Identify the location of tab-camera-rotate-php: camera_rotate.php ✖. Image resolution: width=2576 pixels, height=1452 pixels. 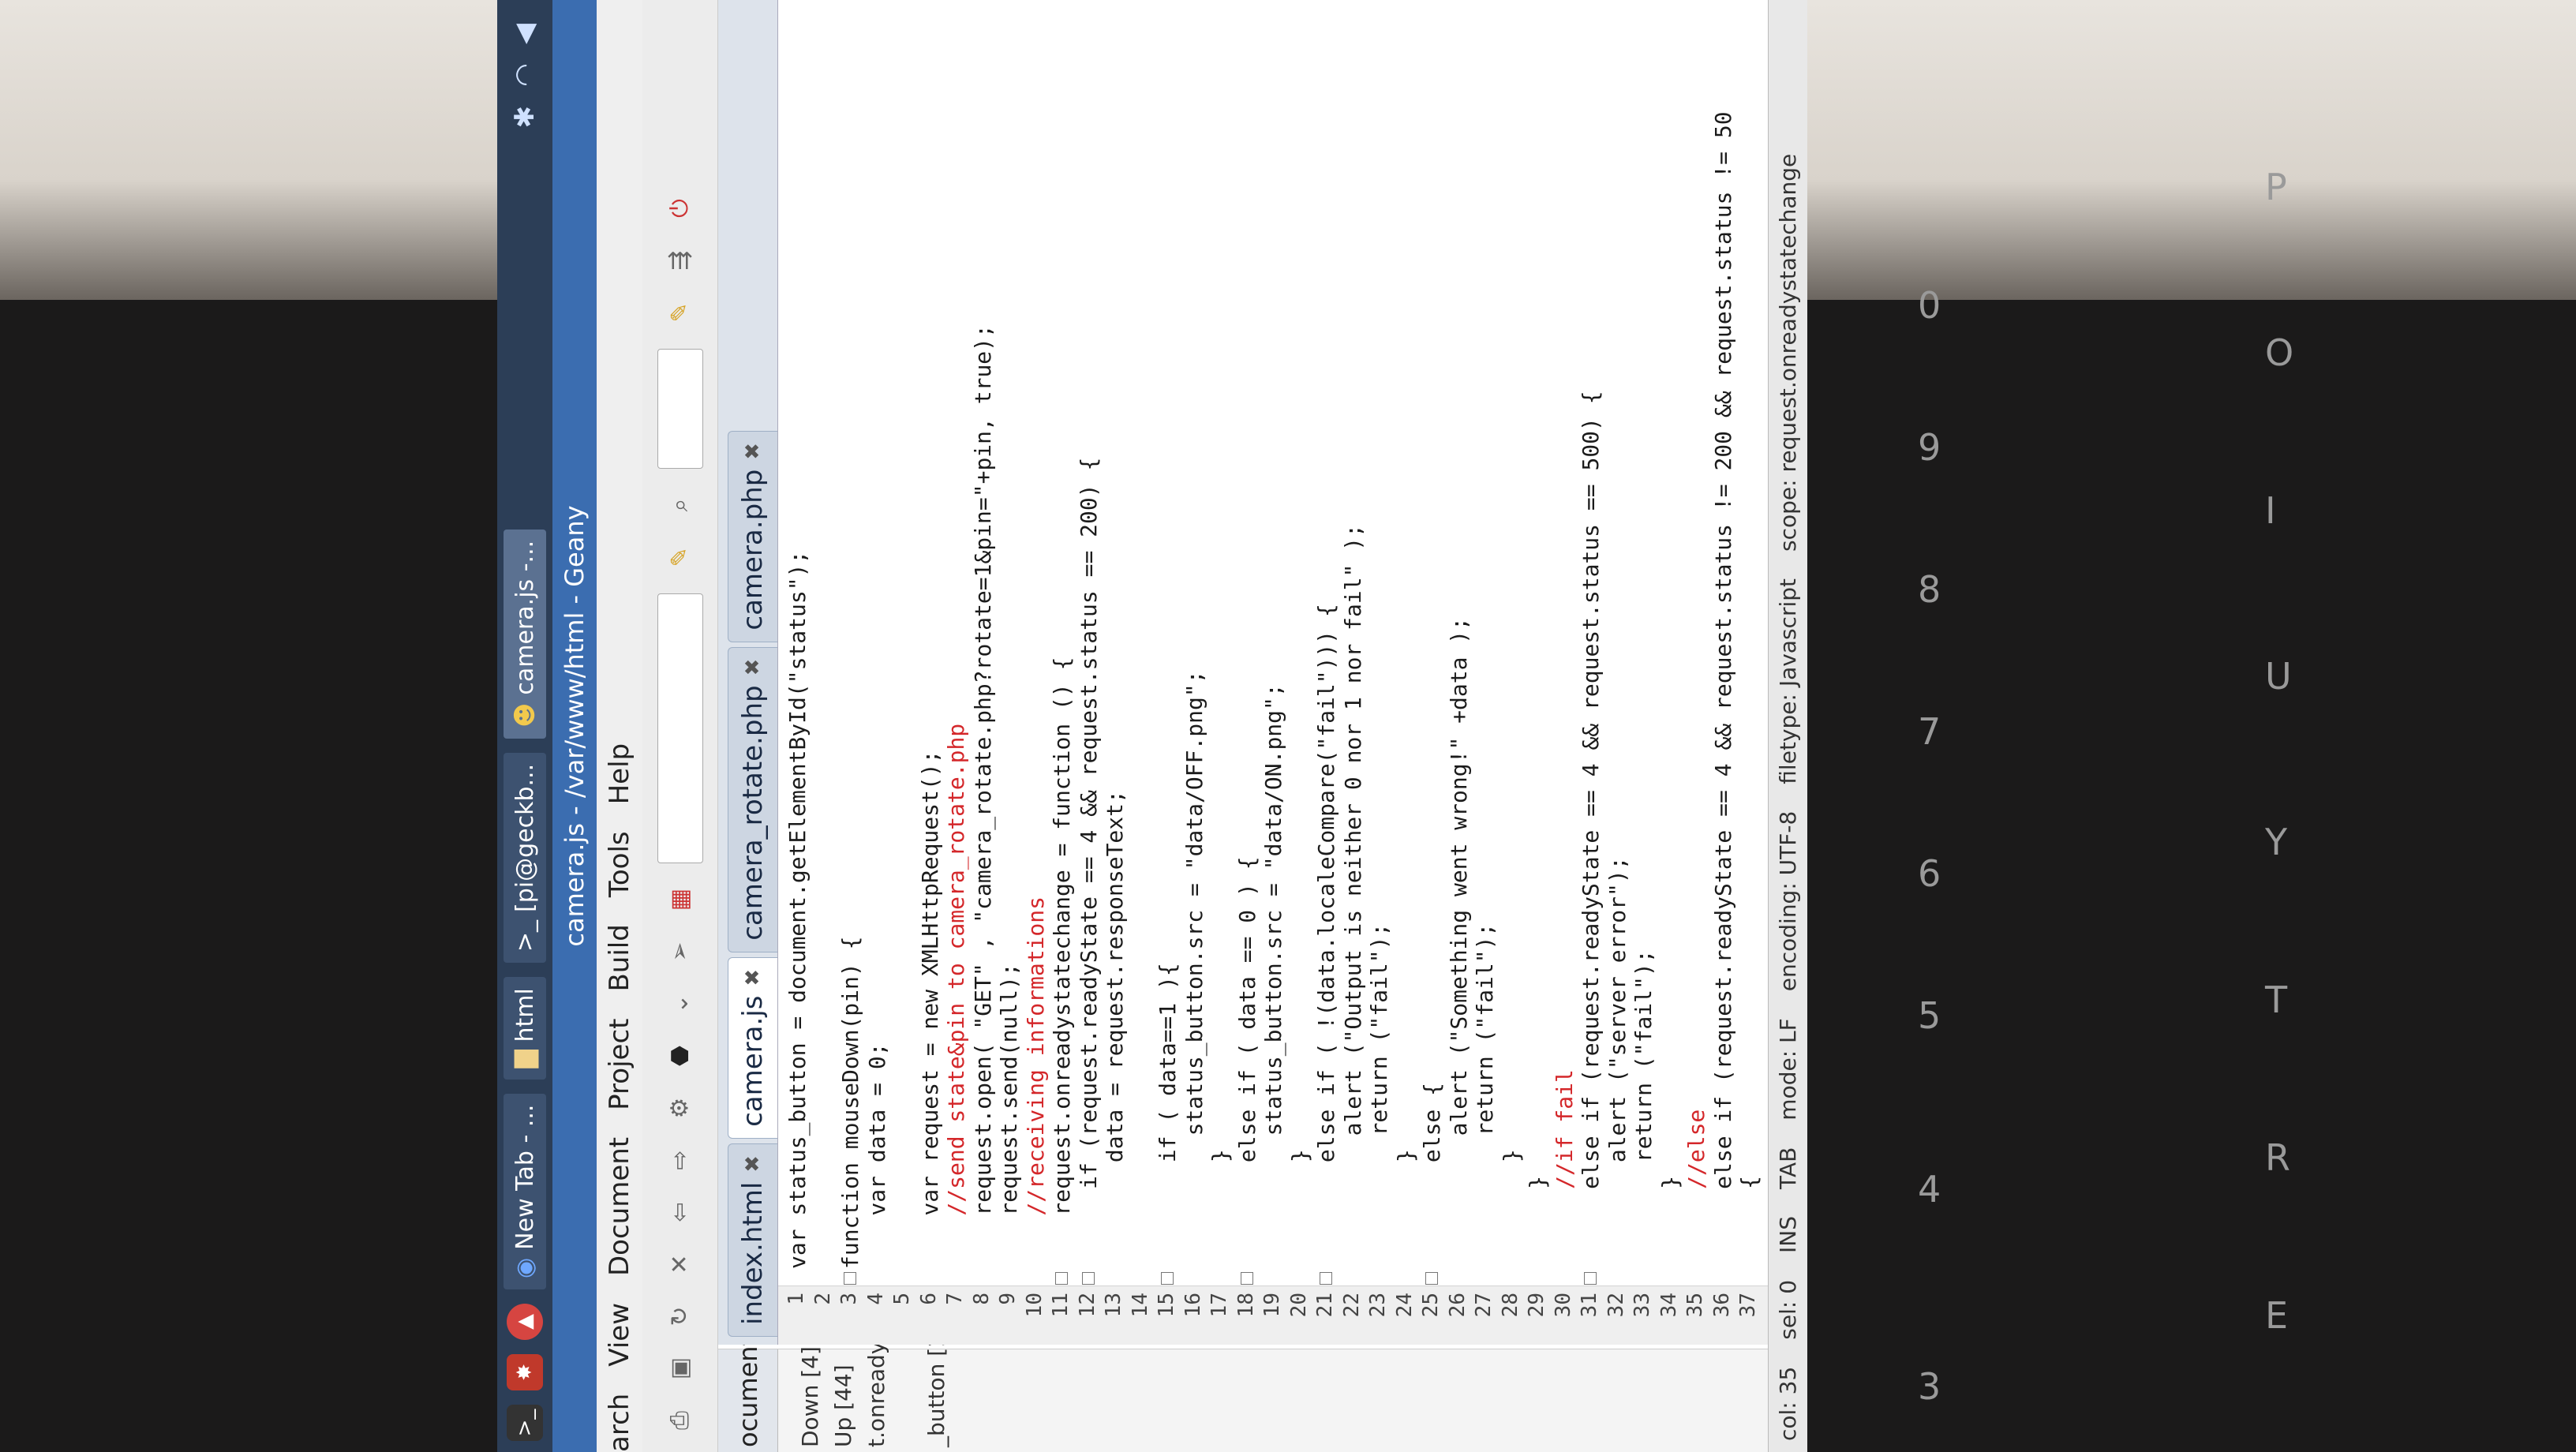
(752, 799).